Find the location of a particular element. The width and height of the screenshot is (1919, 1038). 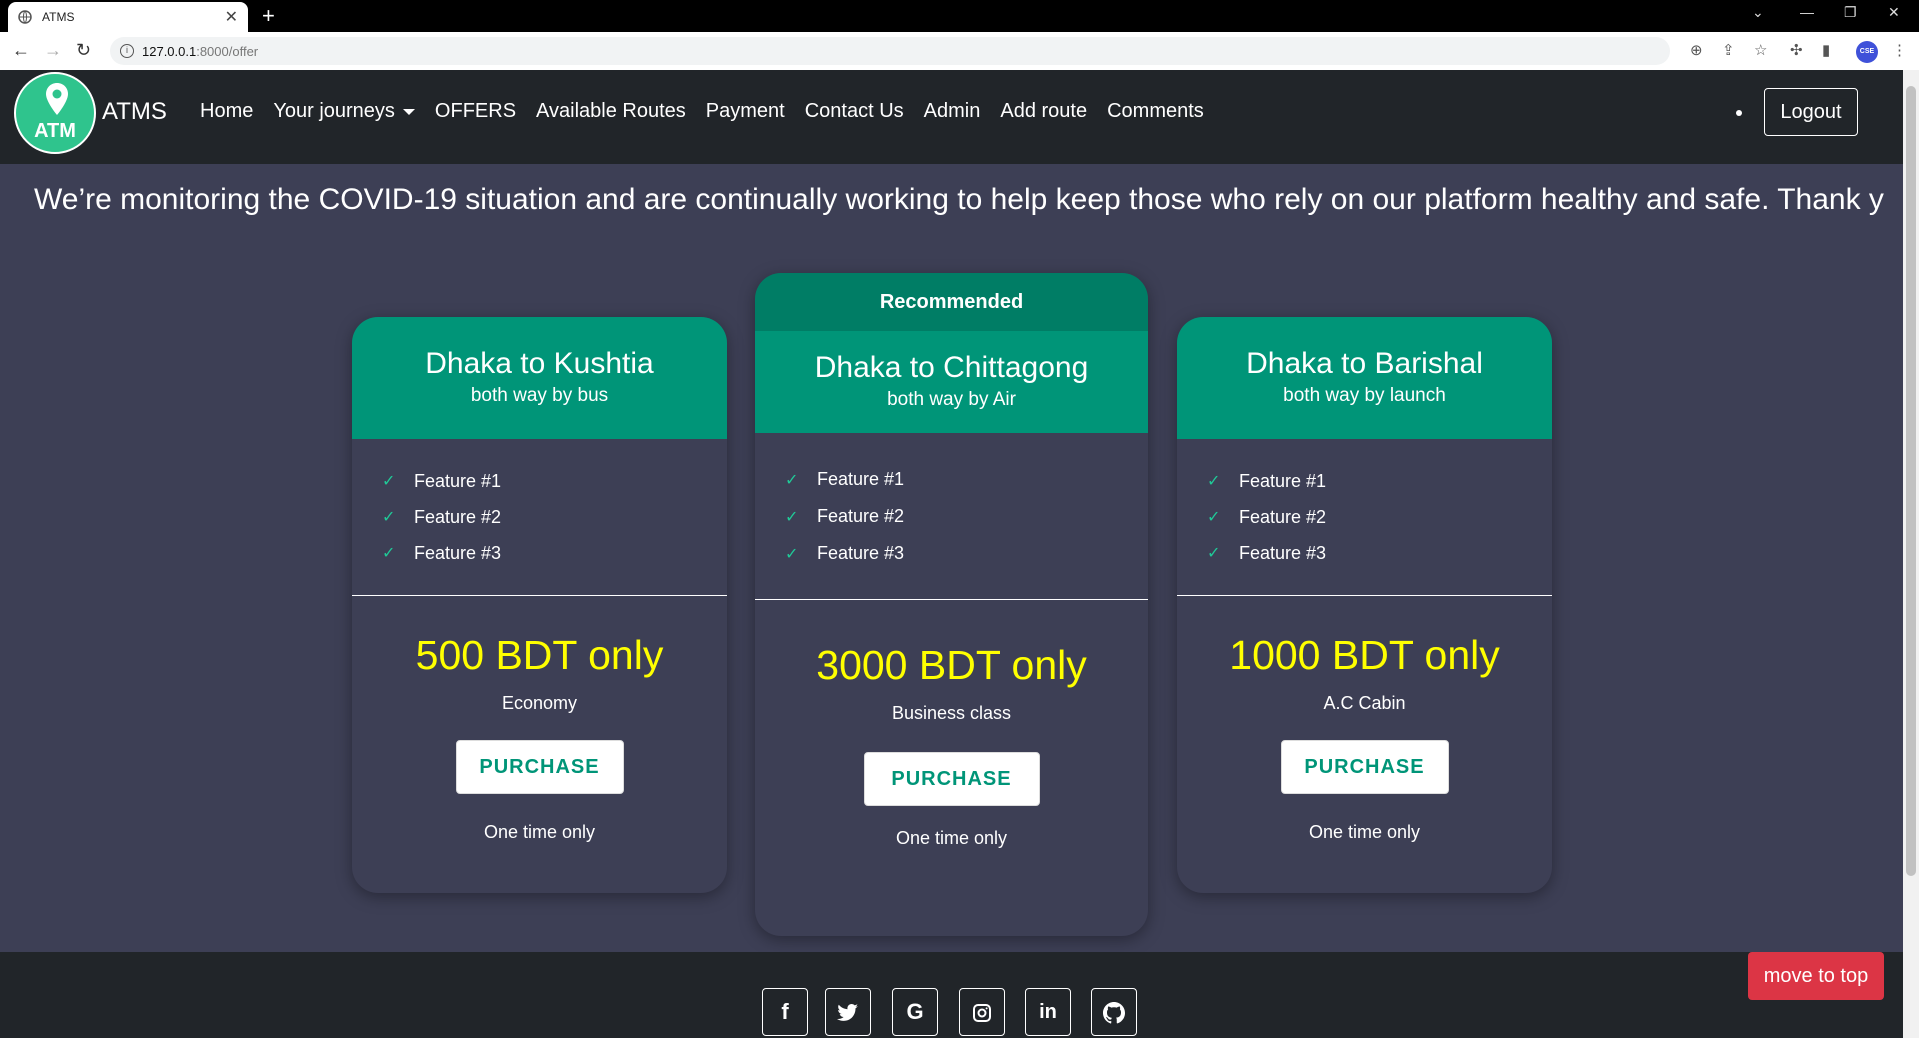

instagram-icon is located at coordinates (982, 1012).